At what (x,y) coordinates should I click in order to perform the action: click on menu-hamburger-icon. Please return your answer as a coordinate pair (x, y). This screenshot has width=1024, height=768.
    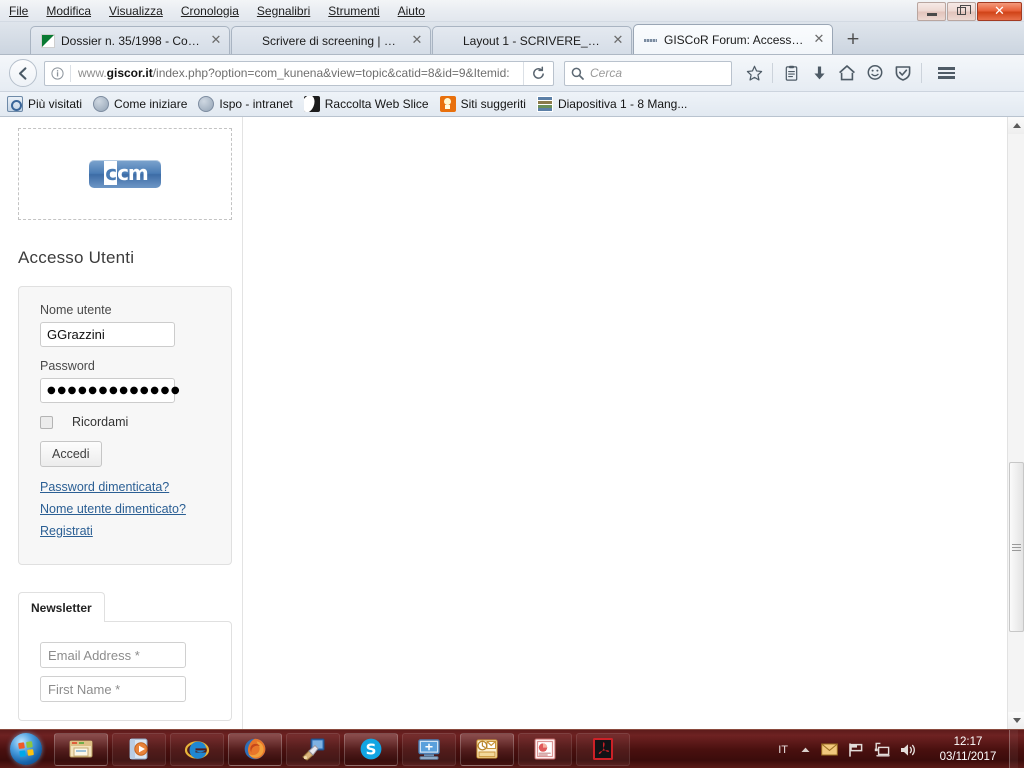
    Looking at the image, I should click on (946, 73).